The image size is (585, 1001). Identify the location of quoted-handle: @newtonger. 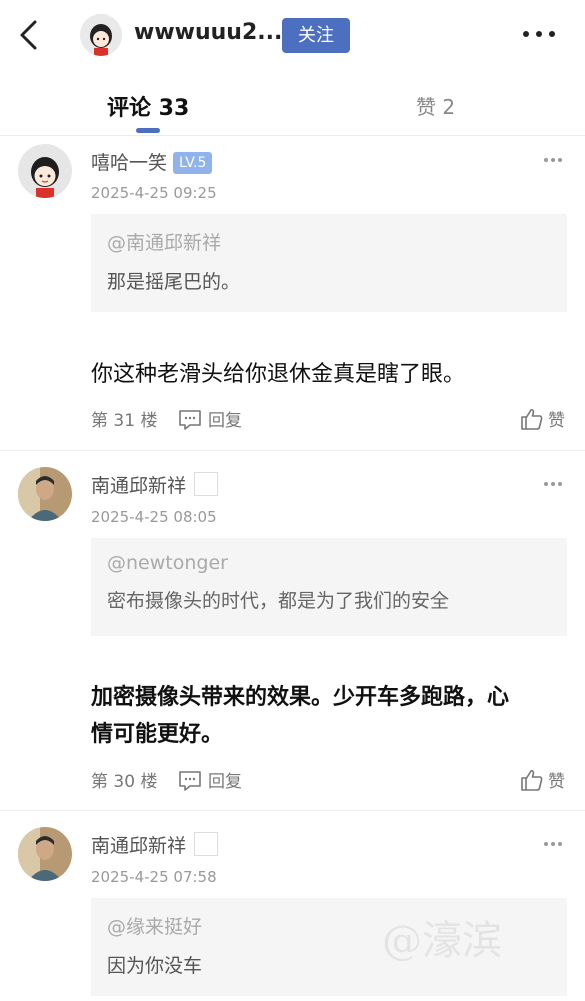
(167, 563).